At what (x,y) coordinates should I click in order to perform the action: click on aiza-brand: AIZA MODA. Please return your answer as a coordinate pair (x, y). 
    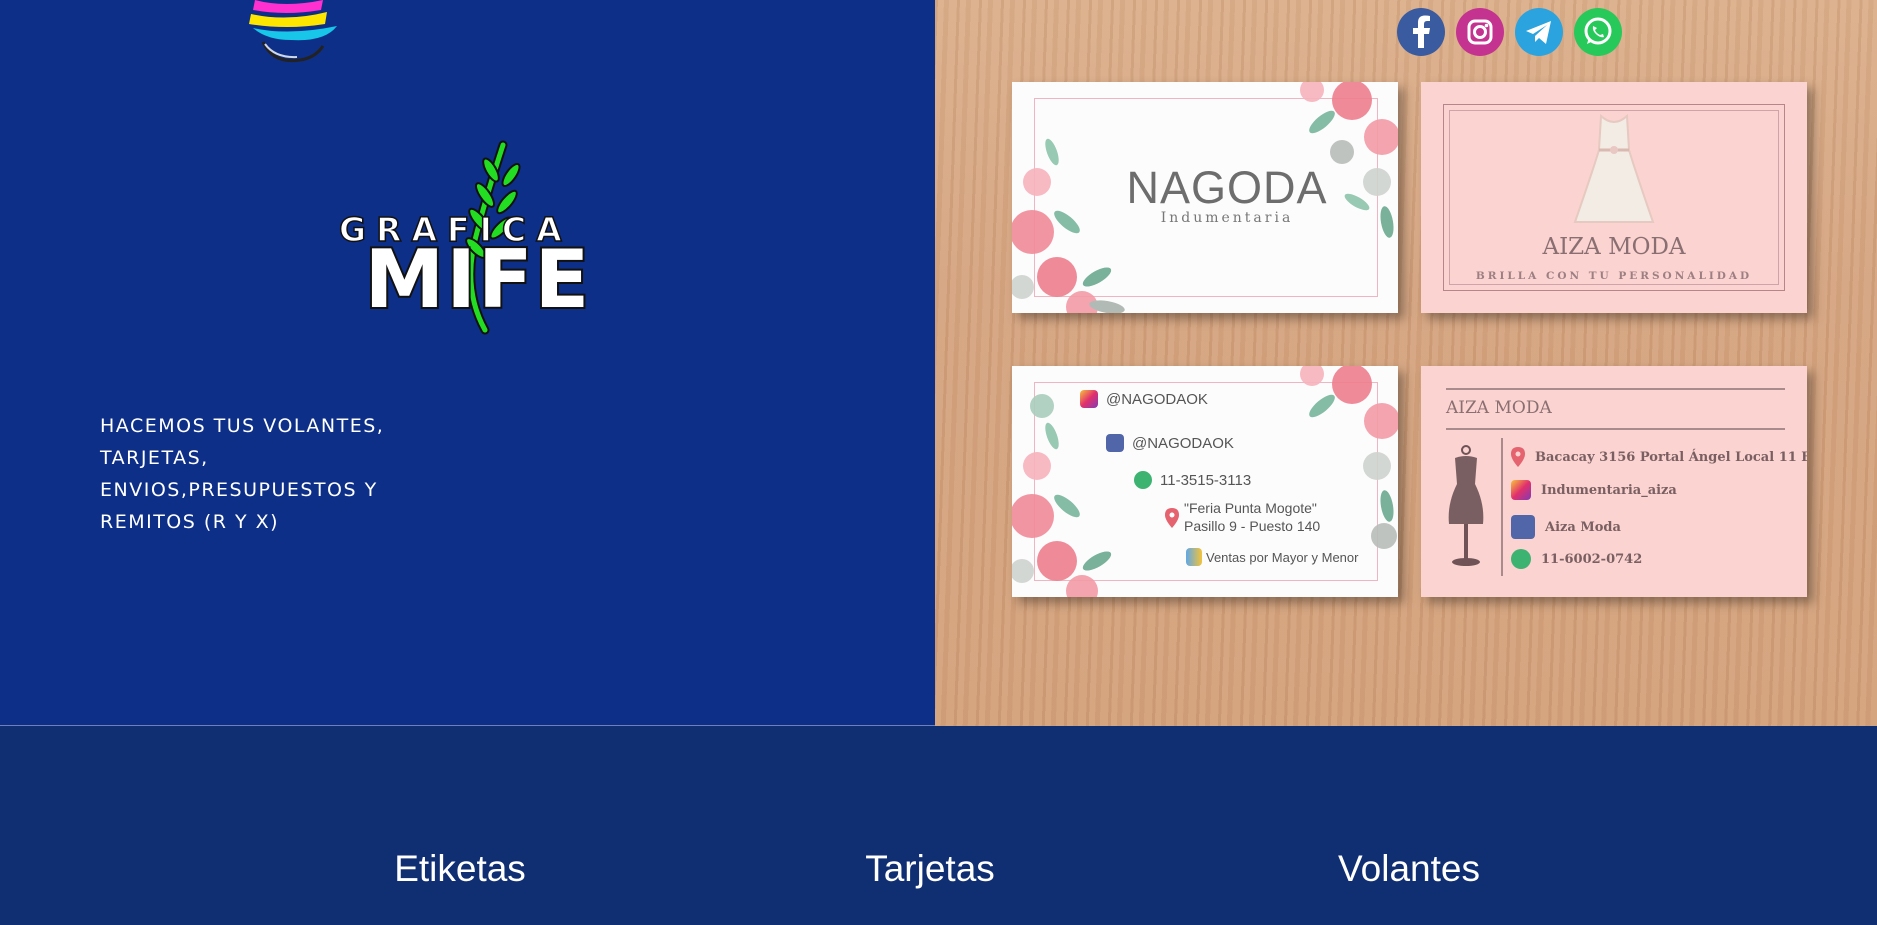
    Looking at the image, I should click on (1614, 247).